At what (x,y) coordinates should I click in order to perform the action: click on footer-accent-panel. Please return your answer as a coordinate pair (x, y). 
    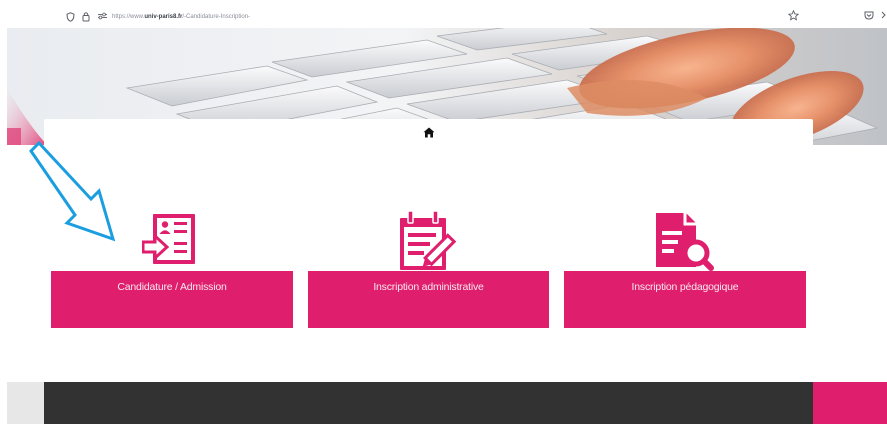
    Looking at the image, I should click on (850, 403).